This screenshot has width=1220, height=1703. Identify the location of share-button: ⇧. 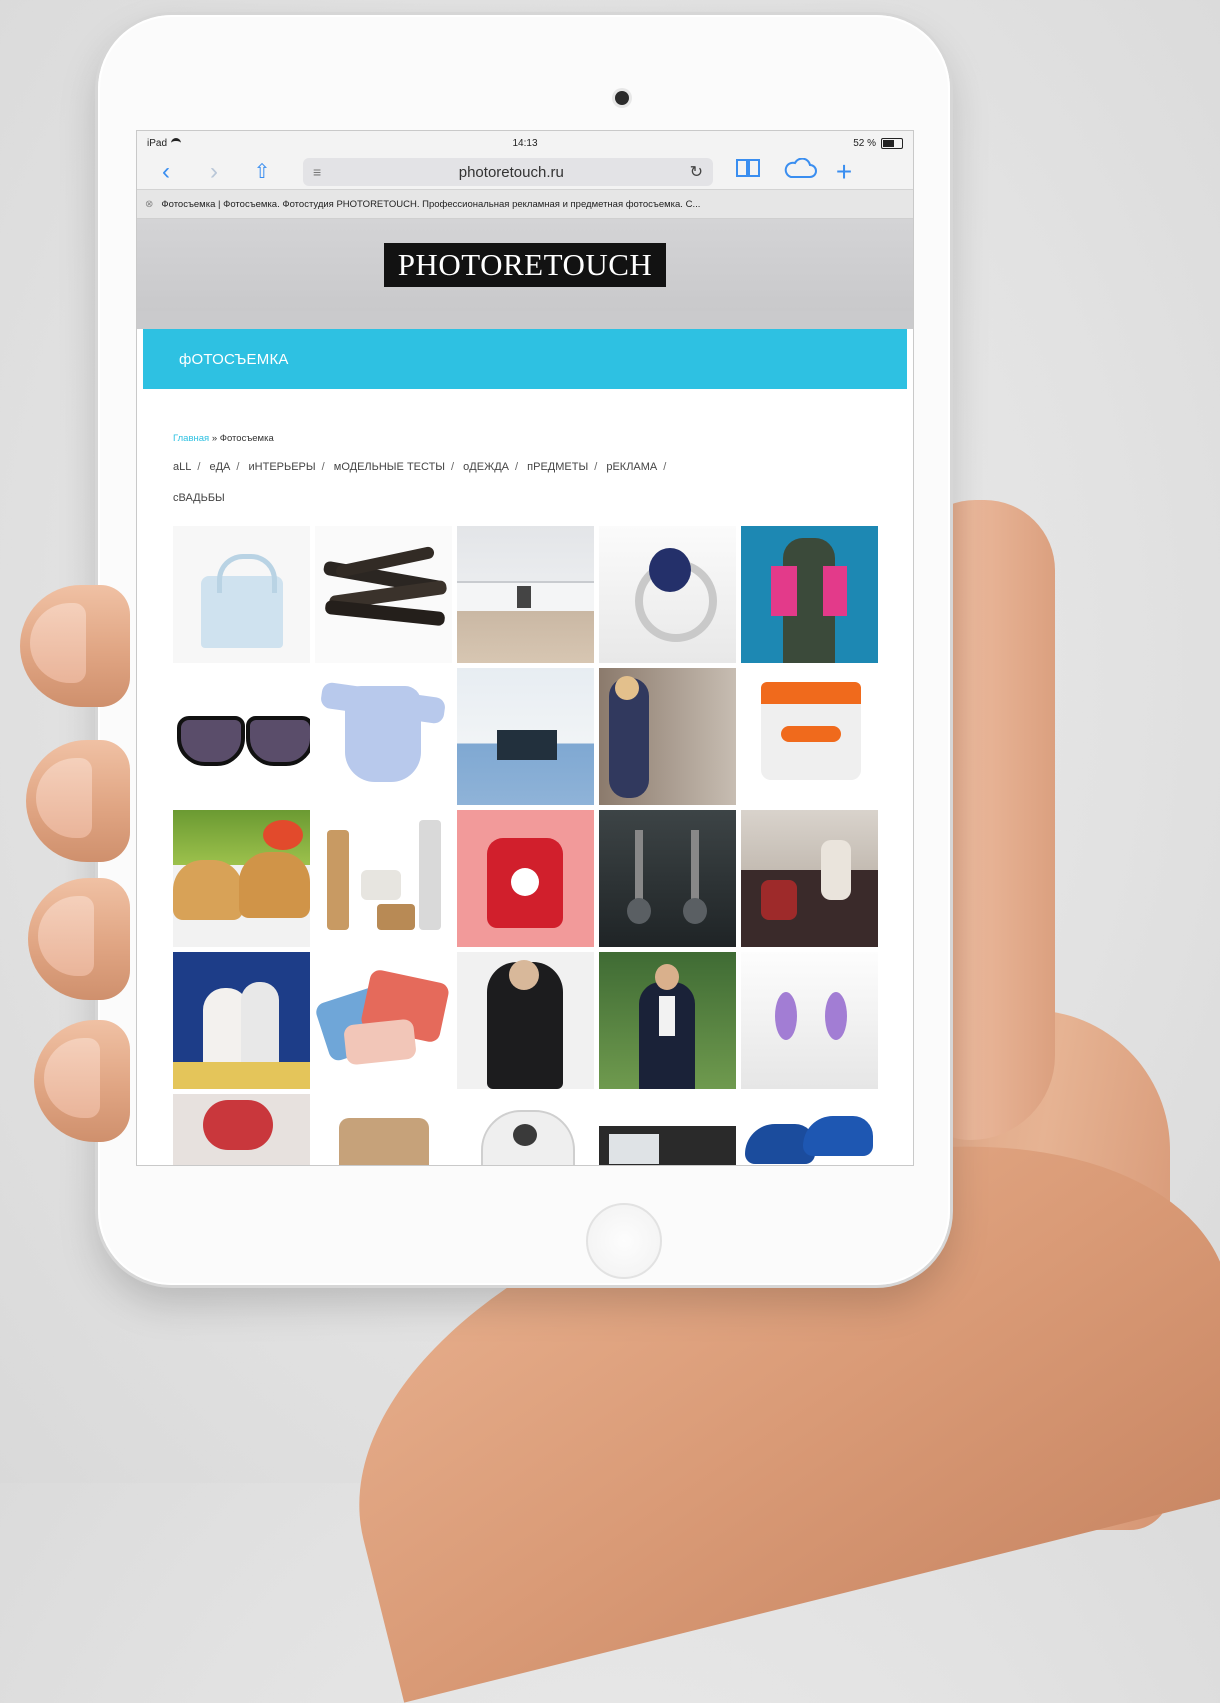
(262, 172).